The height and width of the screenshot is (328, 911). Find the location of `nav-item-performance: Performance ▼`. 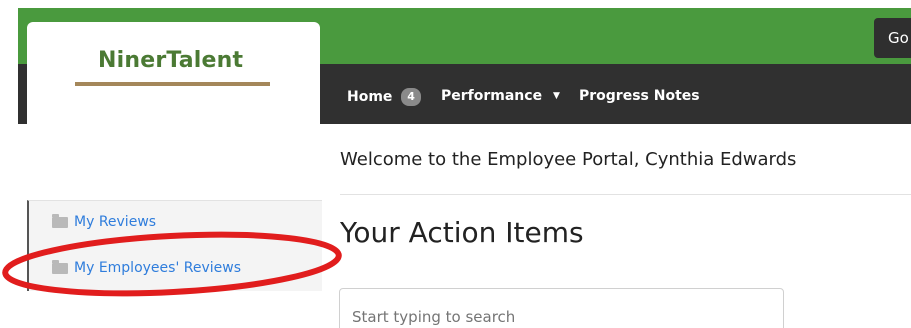

nav-item-performance: Performance ▼ is located at coordinates (500, 96).